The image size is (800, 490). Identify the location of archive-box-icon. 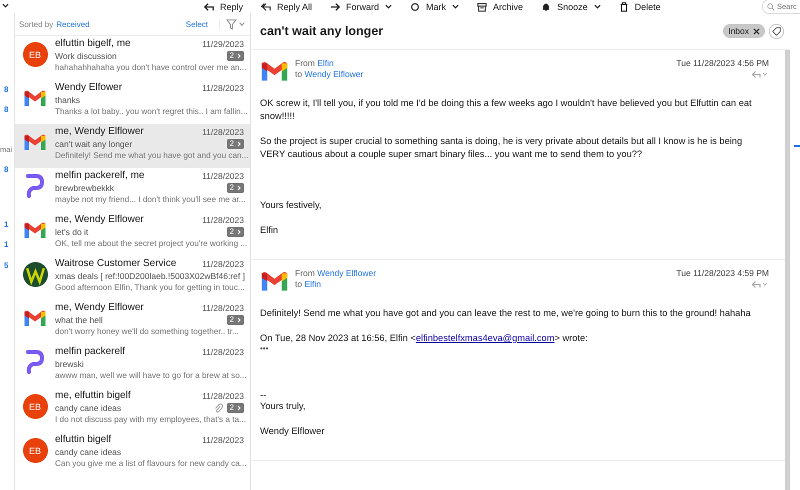
(482, 7).